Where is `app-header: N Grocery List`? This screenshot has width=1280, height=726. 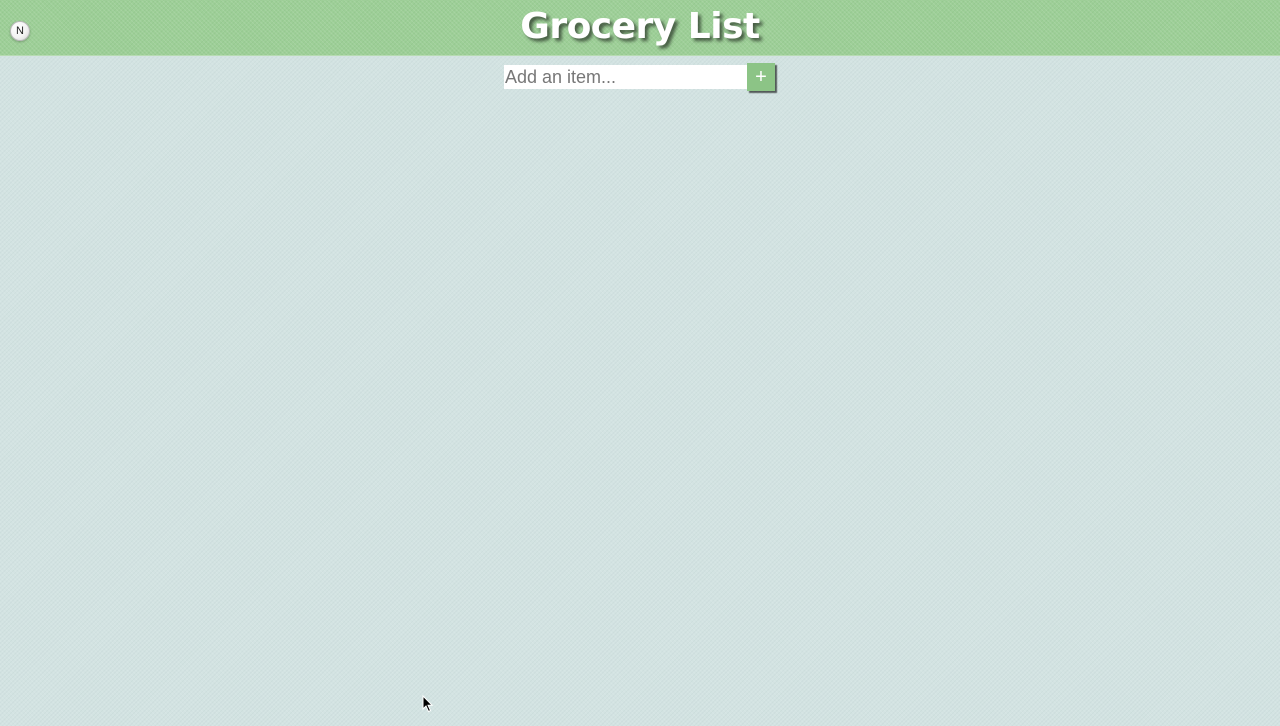
app-header: N Grocery List is located at coordinates (640, 28).